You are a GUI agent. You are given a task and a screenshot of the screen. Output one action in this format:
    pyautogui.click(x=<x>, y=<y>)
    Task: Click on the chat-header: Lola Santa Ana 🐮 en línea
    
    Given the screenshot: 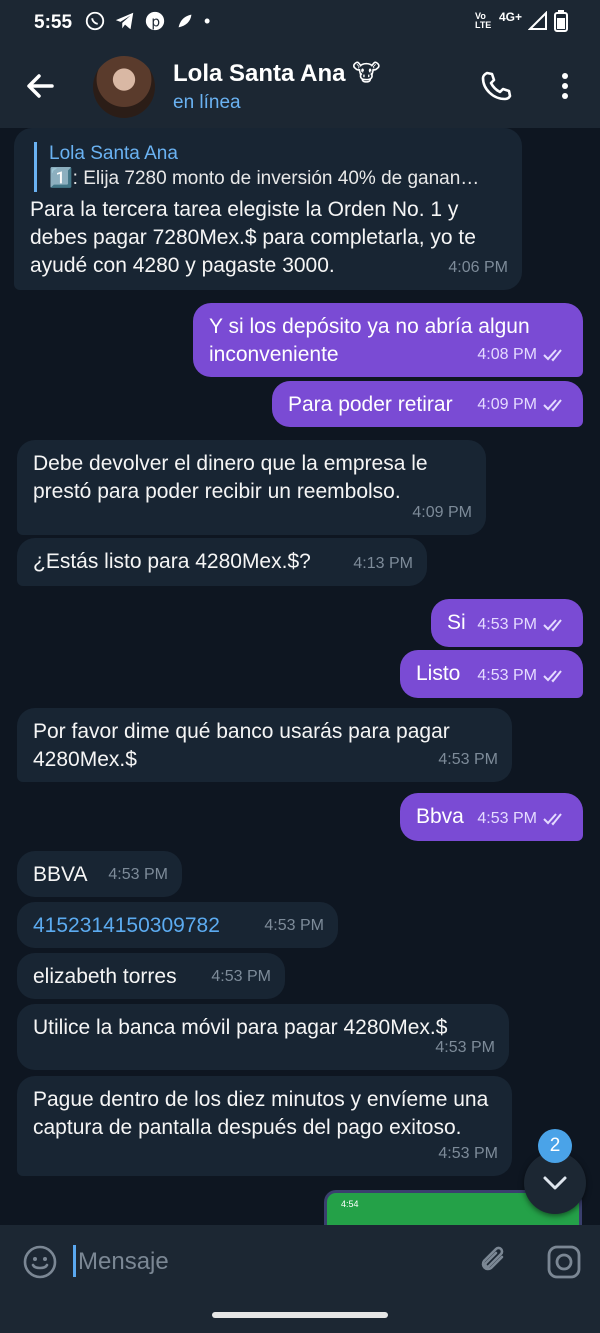 What is the action you would take?
    pyautogui.click(x=300, y=87)
    